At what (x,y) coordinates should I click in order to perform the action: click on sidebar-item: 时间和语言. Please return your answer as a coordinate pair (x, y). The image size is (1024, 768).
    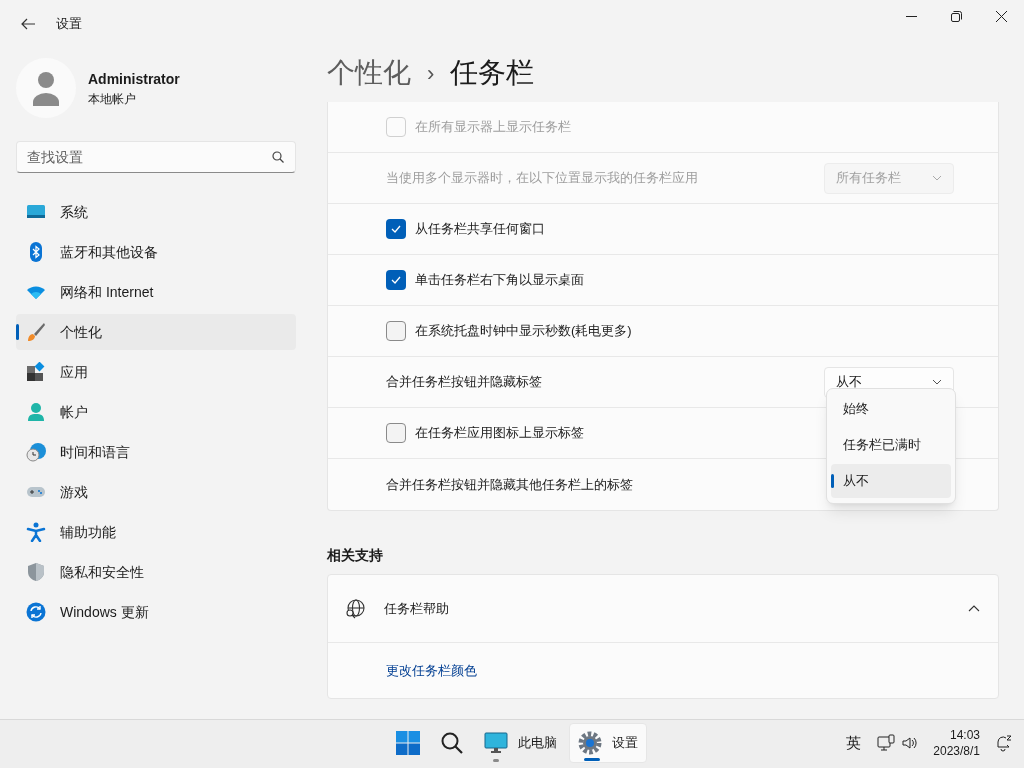
    Looking at the image, I should click on (156, 452).